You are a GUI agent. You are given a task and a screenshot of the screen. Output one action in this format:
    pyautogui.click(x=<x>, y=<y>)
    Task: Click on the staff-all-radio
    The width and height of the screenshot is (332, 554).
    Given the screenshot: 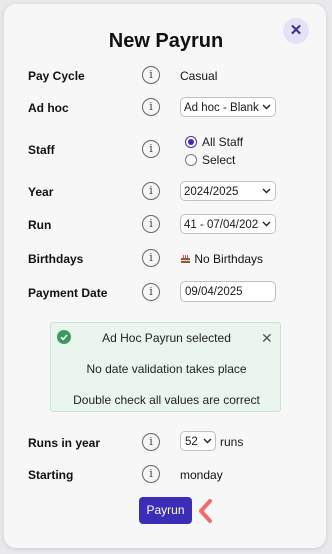 What is the action you would take?
    pyautogui.click(x=191, y=142)
    